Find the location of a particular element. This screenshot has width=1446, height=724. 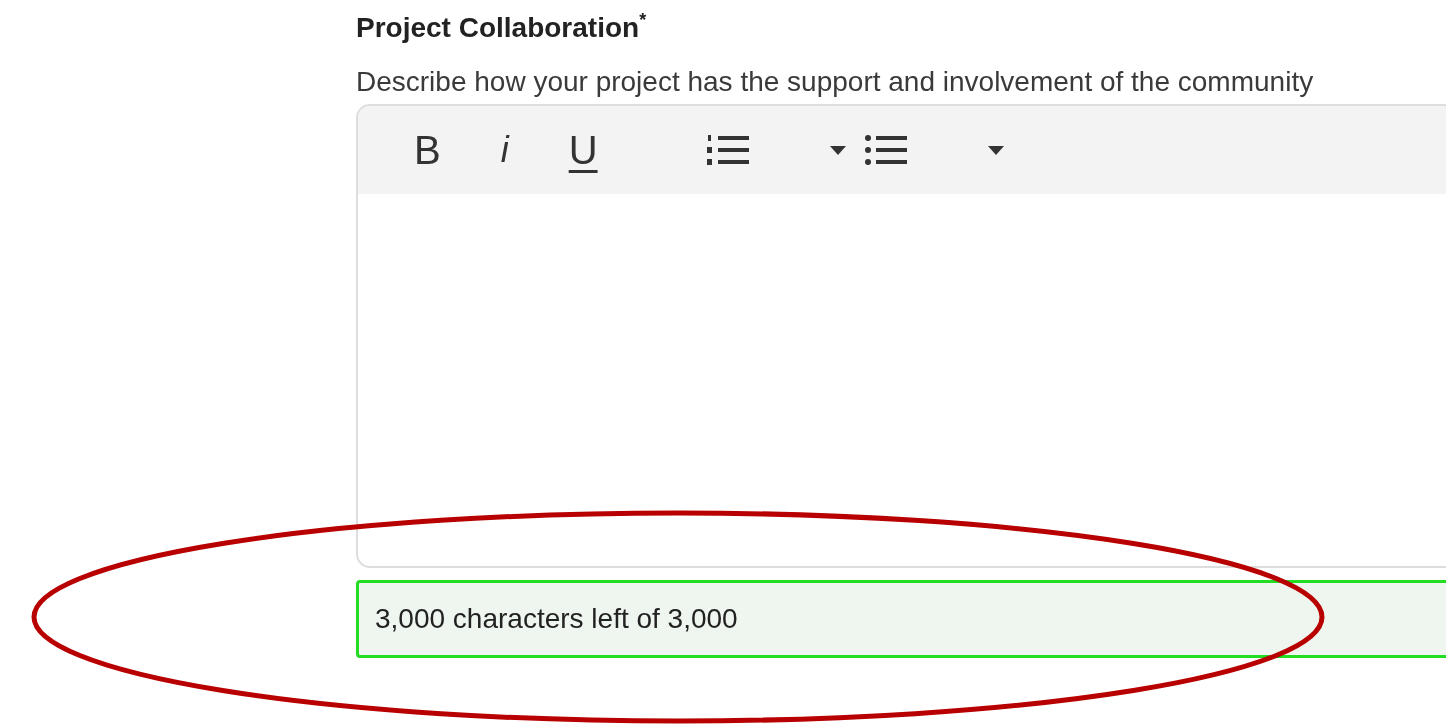

character-counter: 3,000 characters left of 3,000 is located at coordinates (901, 619).